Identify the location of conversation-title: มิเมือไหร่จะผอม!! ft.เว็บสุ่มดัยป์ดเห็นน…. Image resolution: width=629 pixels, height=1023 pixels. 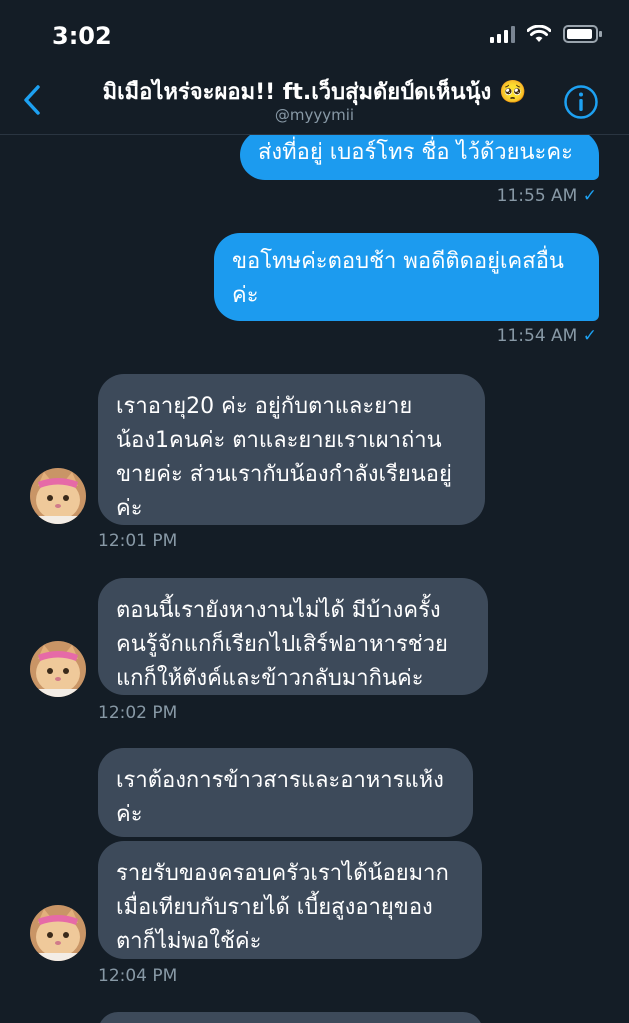
(314, 92).